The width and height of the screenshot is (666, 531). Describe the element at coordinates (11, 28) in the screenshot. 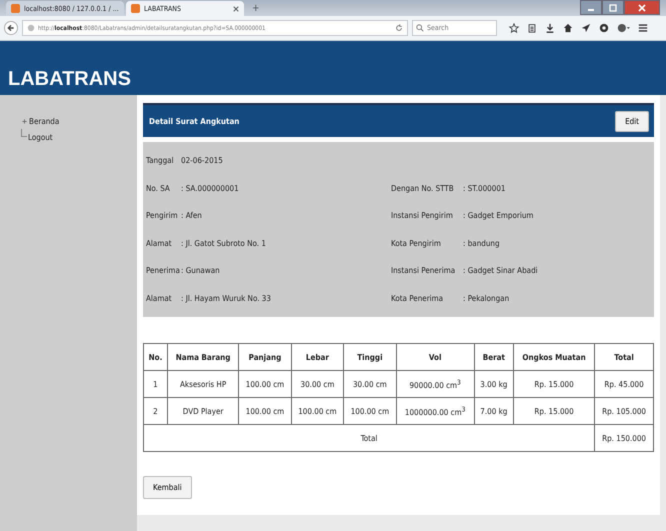

I see `back-icon` at that location.